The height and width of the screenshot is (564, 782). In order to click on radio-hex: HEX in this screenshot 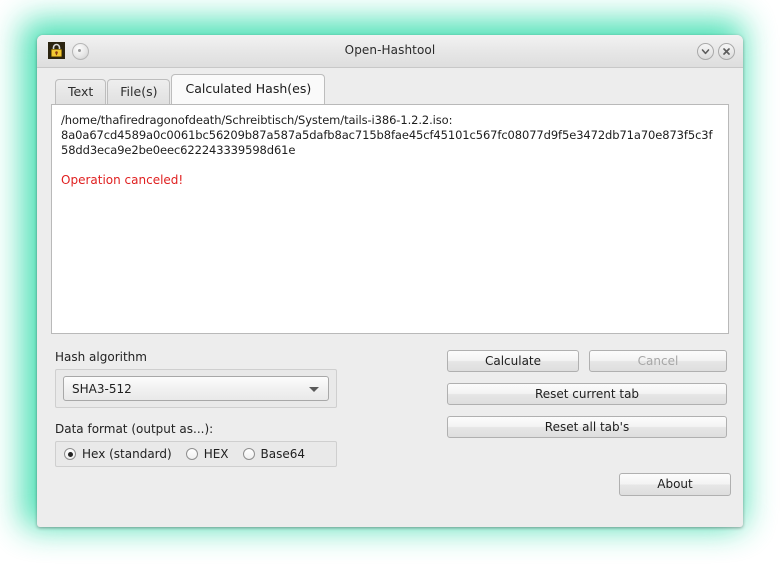, I will do `click(207, 454)`.